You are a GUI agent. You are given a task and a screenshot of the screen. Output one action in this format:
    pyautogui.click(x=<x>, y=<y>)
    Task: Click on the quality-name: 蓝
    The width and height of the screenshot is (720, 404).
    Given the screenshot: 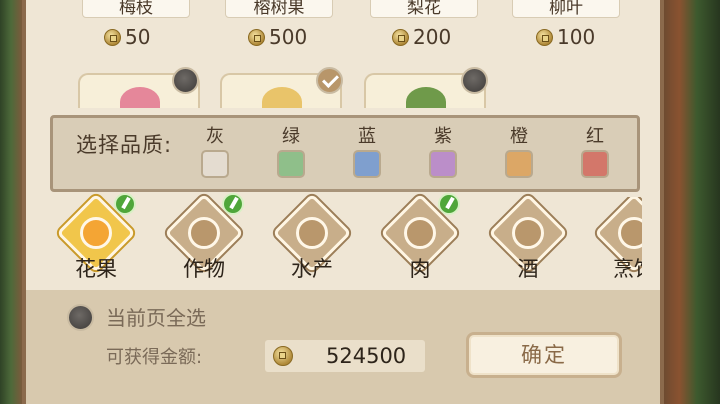 What is the action you would take?
    pyautogui.click(x=367, y=136)
    